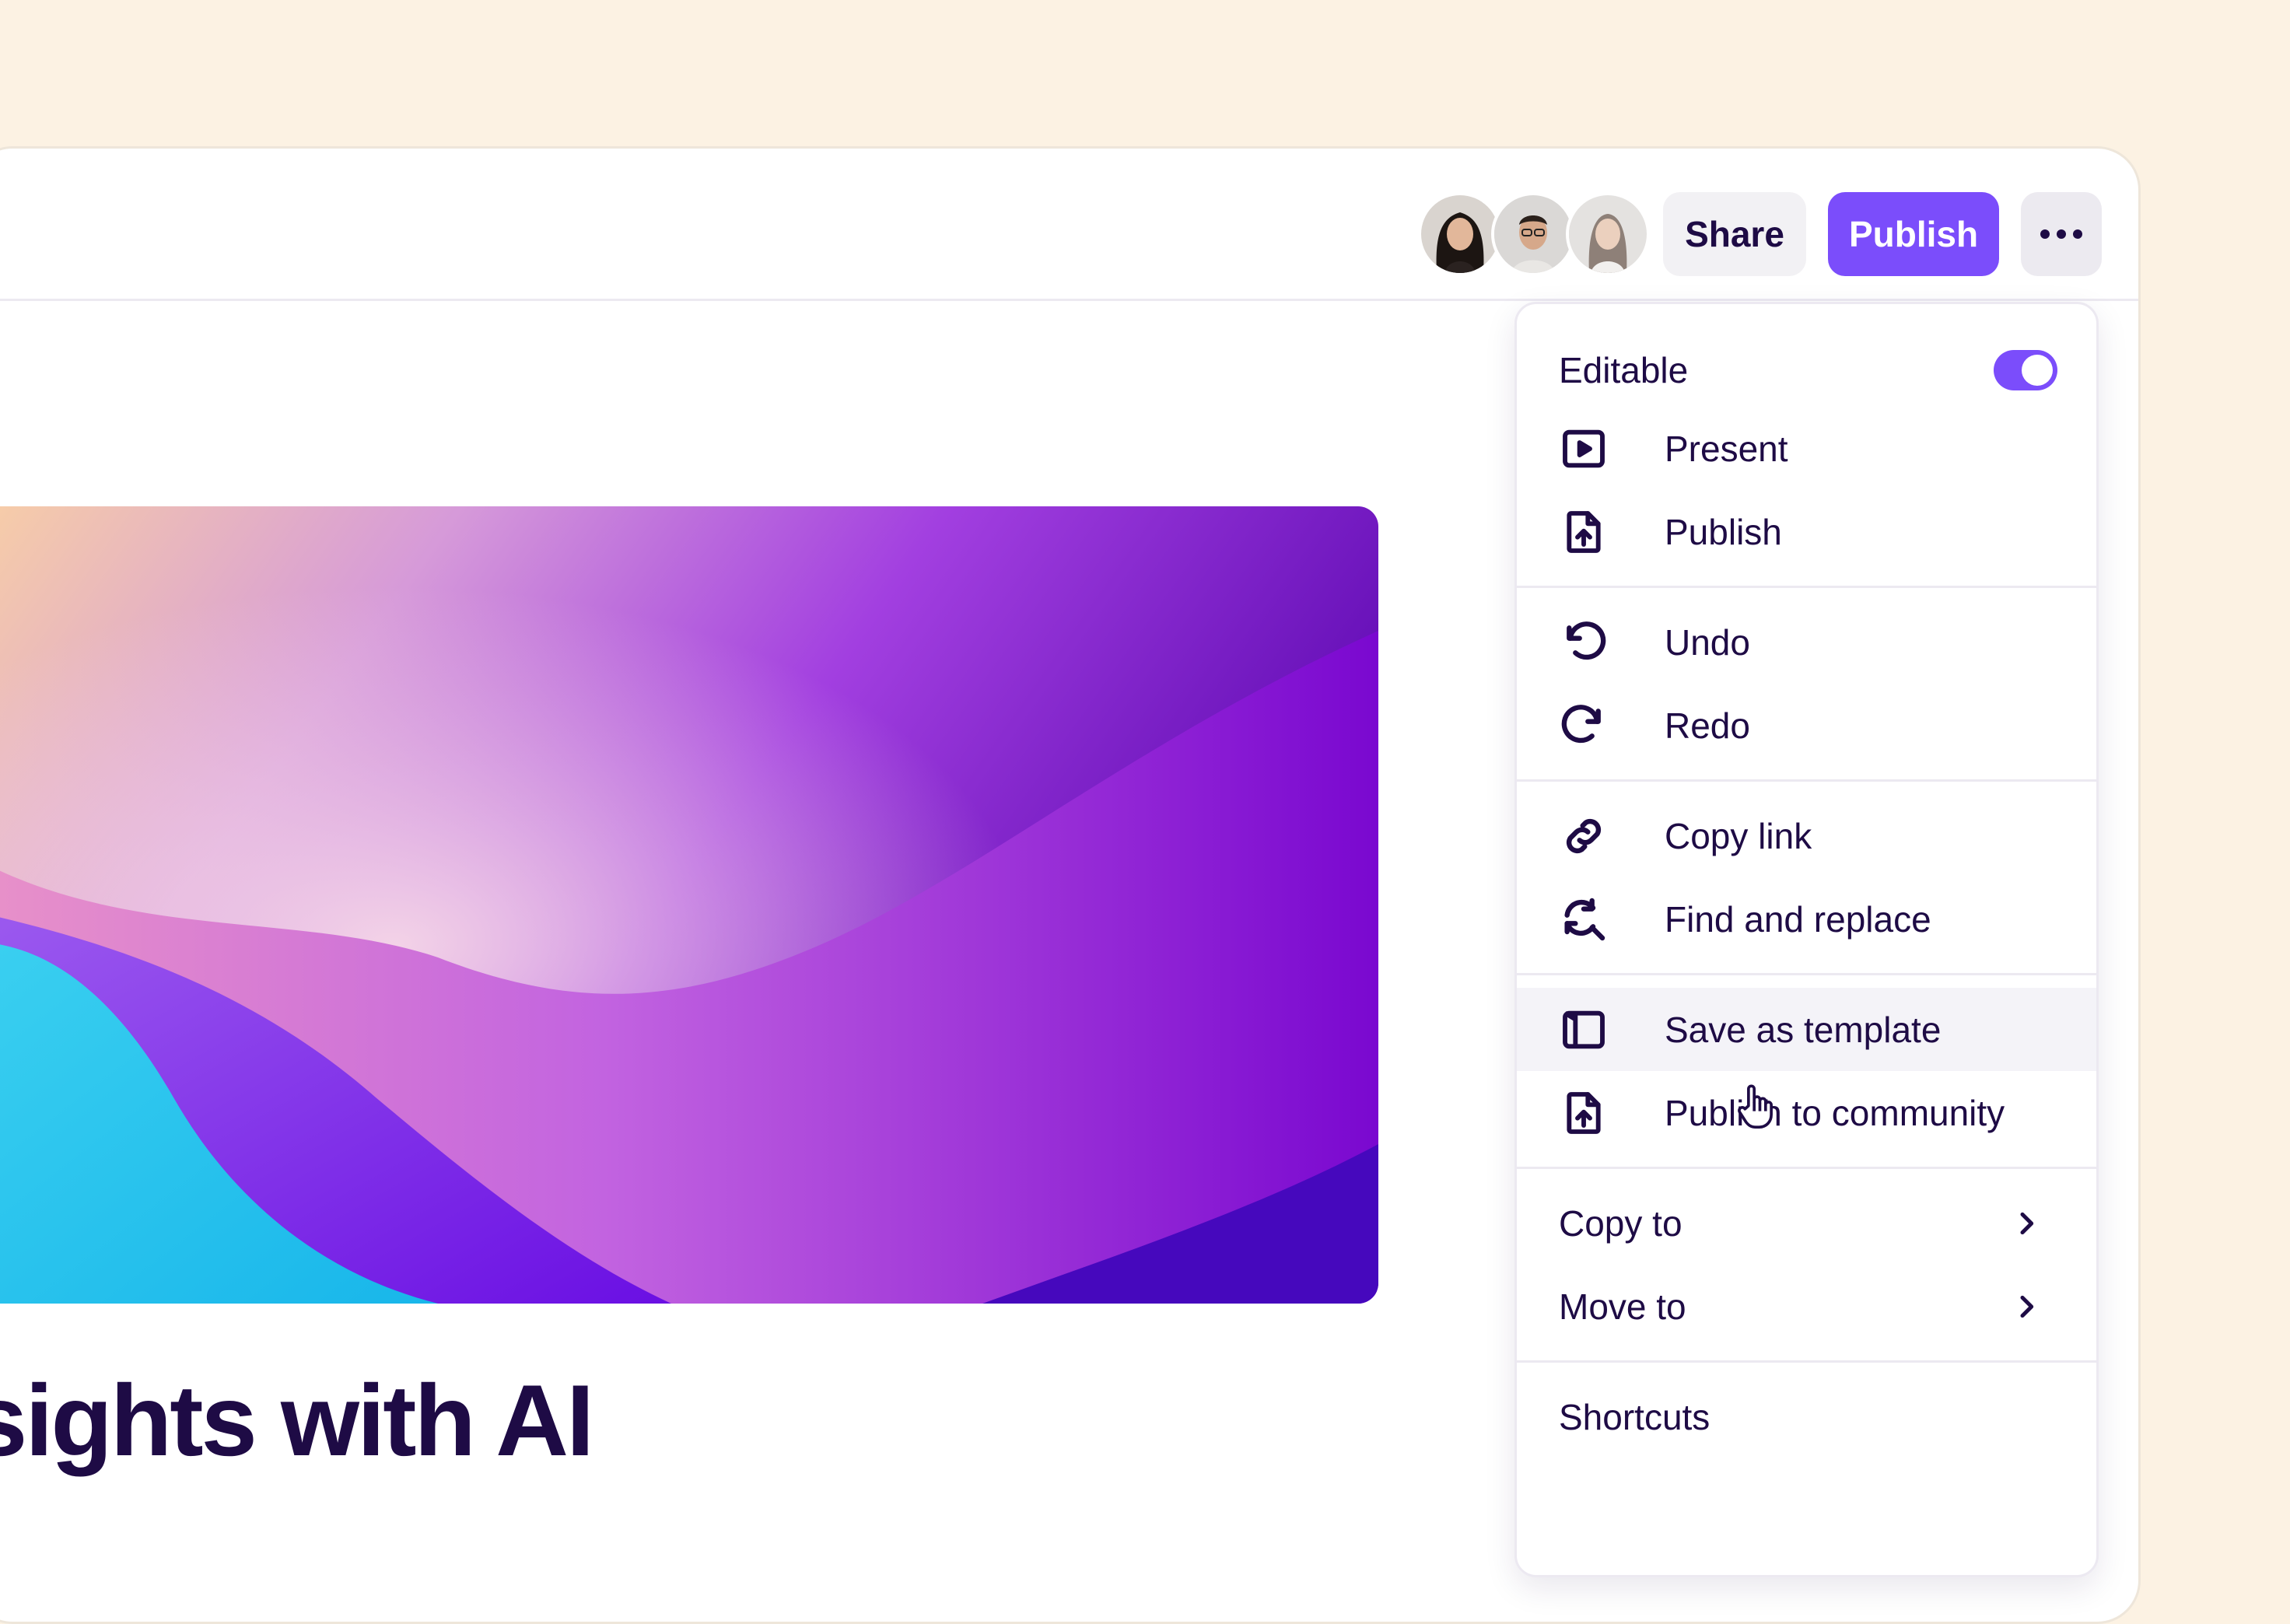 This screenshot has height=1624, width=2290. Describe the element at coordinates (1624, 370) in the screenshot. I see `menu-item-label: Editable` at that location.